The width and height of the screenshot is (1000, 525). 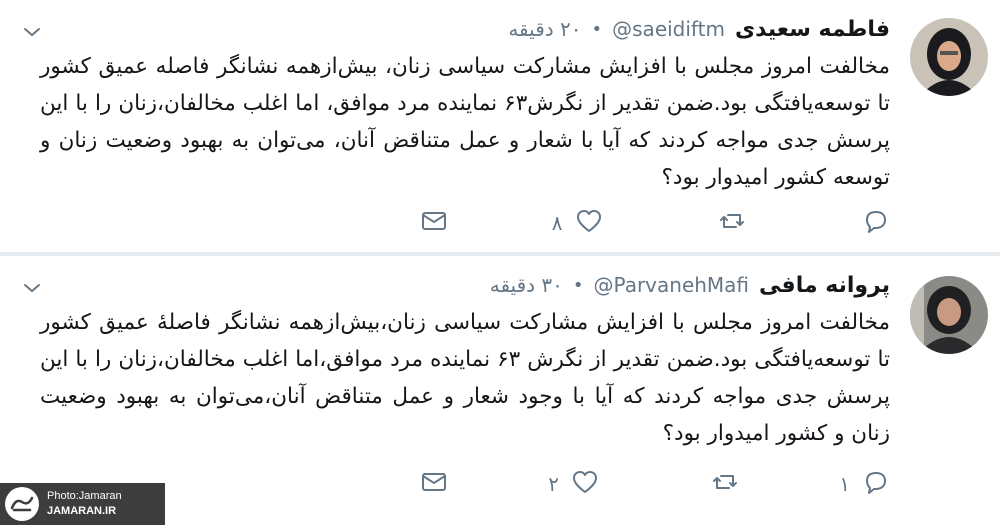 What do you see at coordinates (668, 29) in the screenshot?
I see `user-handle: @saeidiftm` at bounding box center [668, 29].